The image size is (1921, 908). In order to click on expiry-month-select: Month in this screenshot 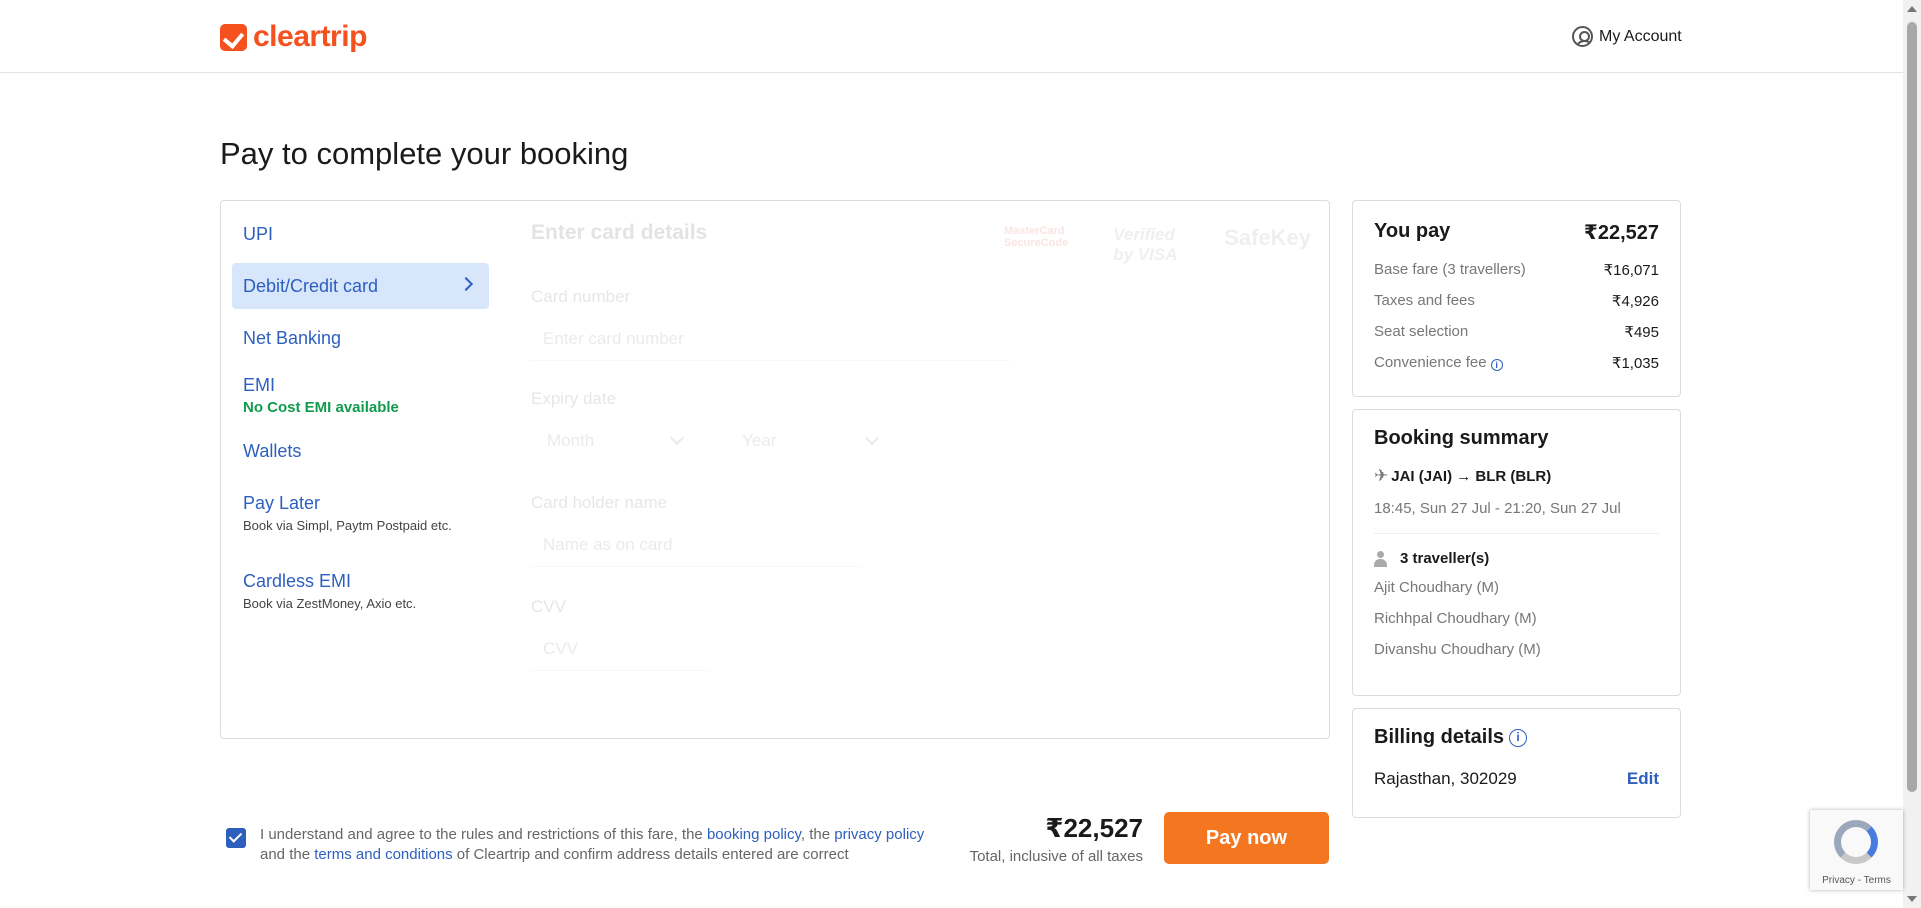, I will do `click(613, 441)`.